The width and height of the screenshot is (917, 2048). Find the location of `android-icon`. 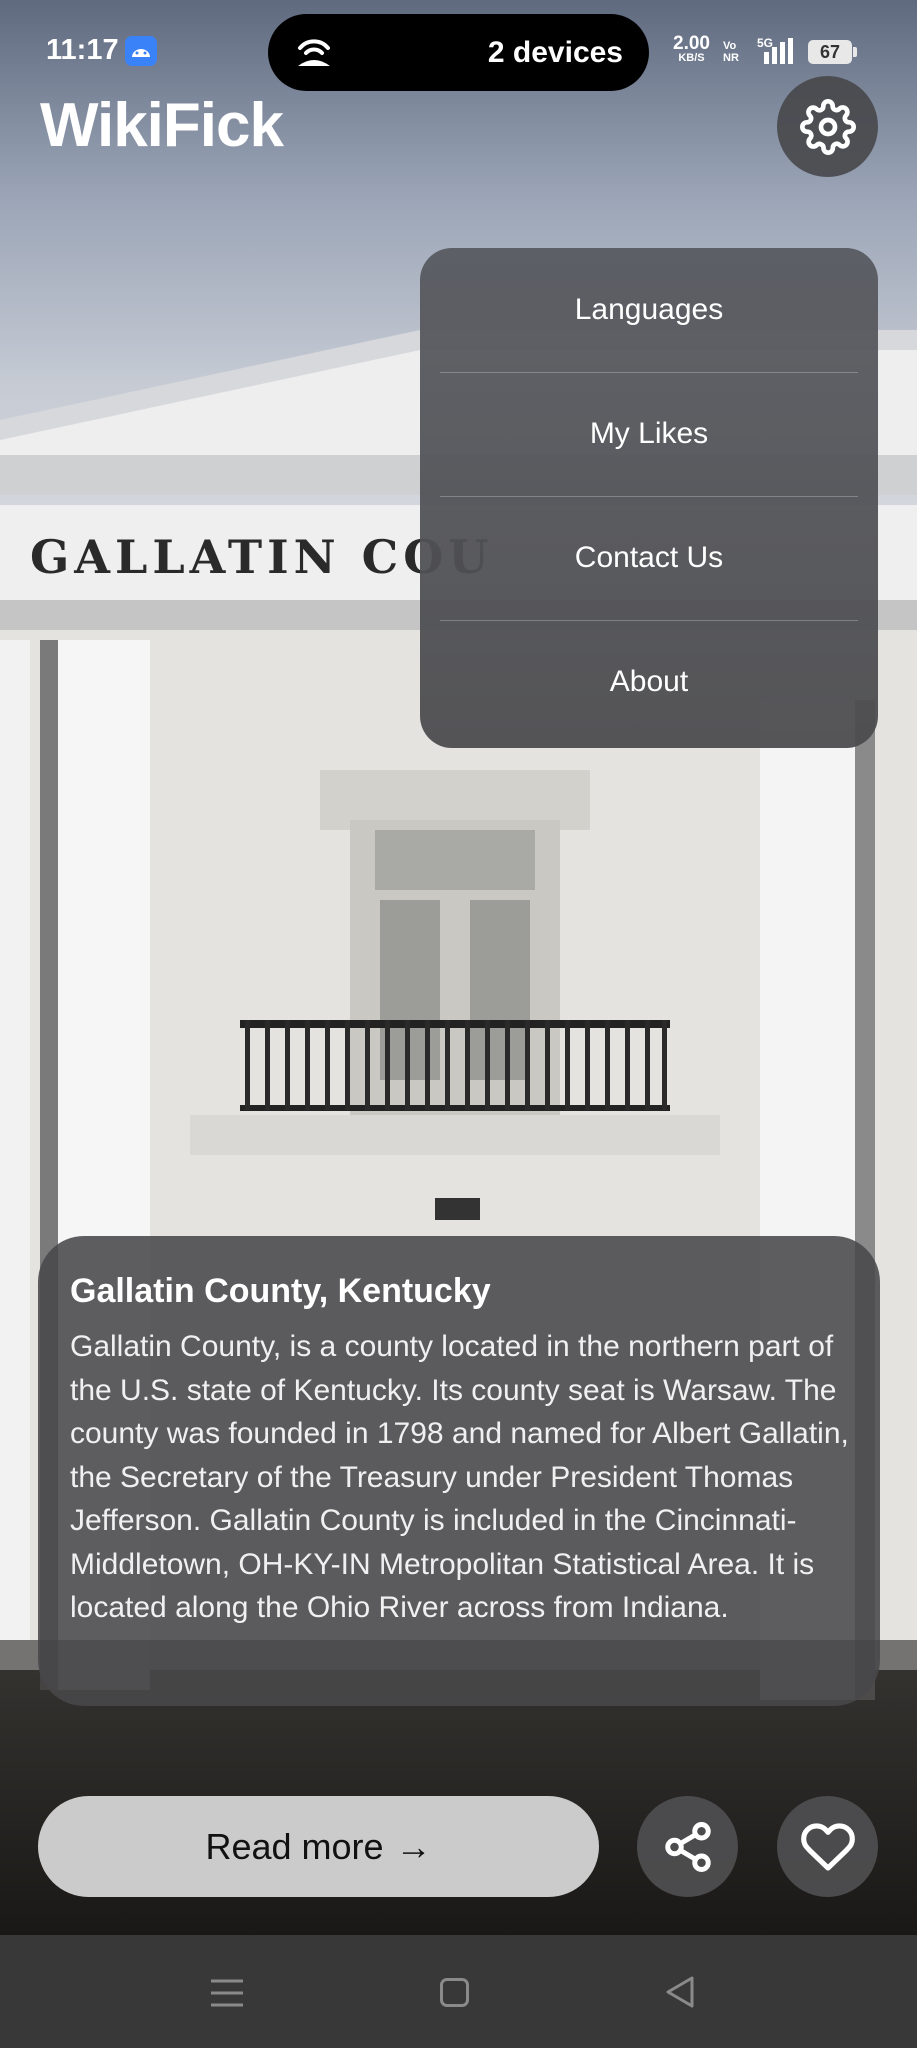

android-icon is located at coordinates (141, 51).